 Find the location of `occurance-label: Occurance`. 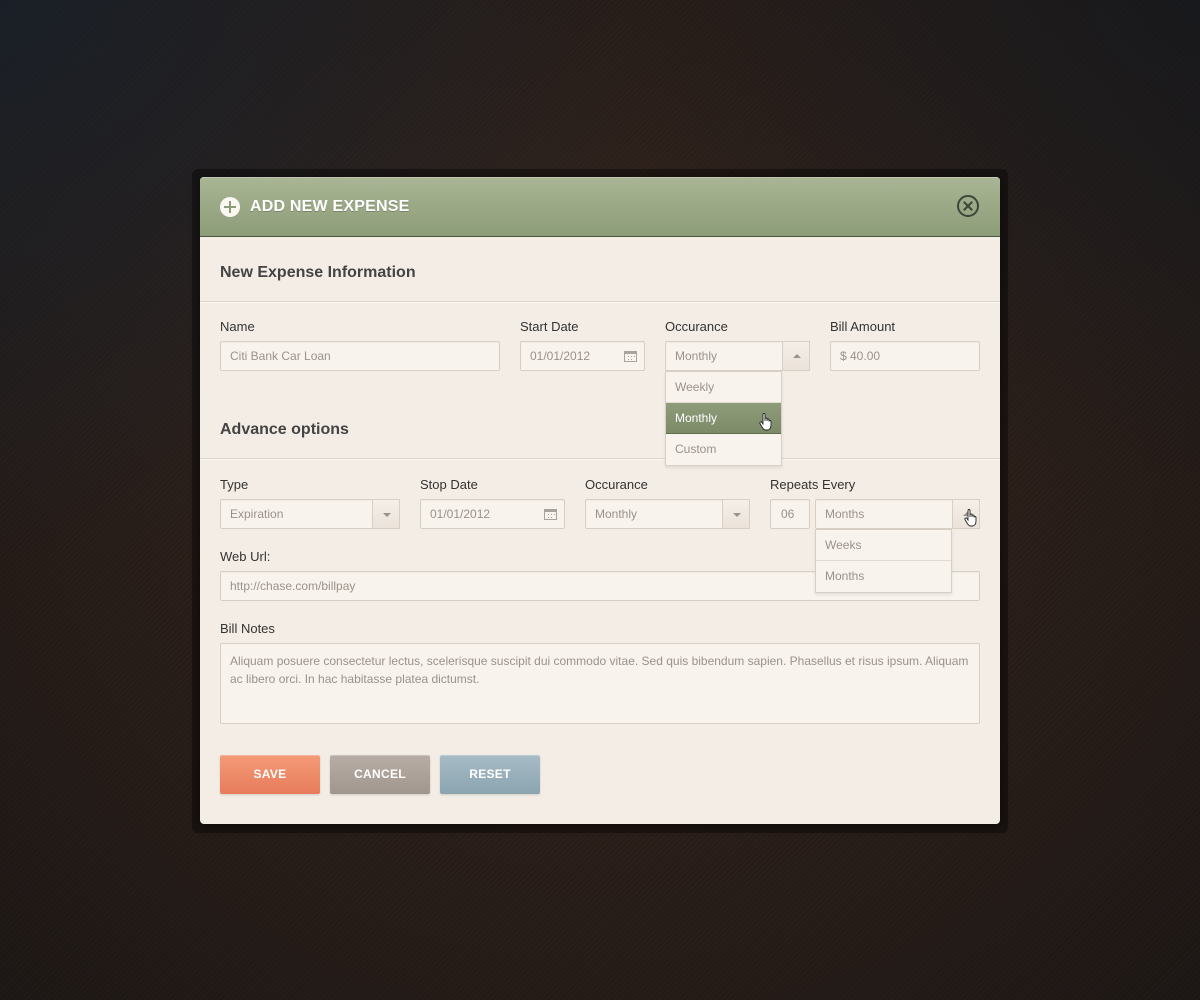

occurance-label: Occurance is located at coordinates (696, 326).